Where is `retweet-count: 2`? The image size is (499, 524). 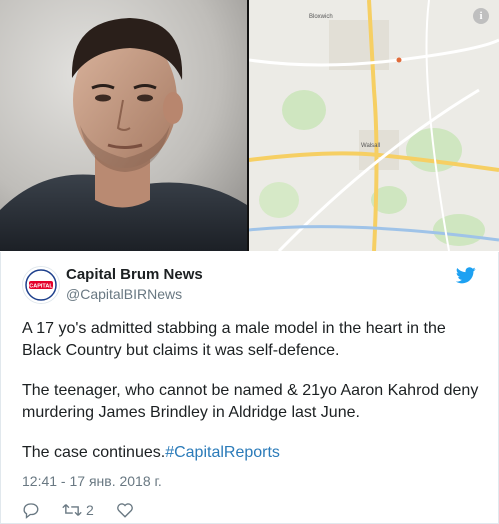
retweet-count: 2 is located at coordinates (90, 510).